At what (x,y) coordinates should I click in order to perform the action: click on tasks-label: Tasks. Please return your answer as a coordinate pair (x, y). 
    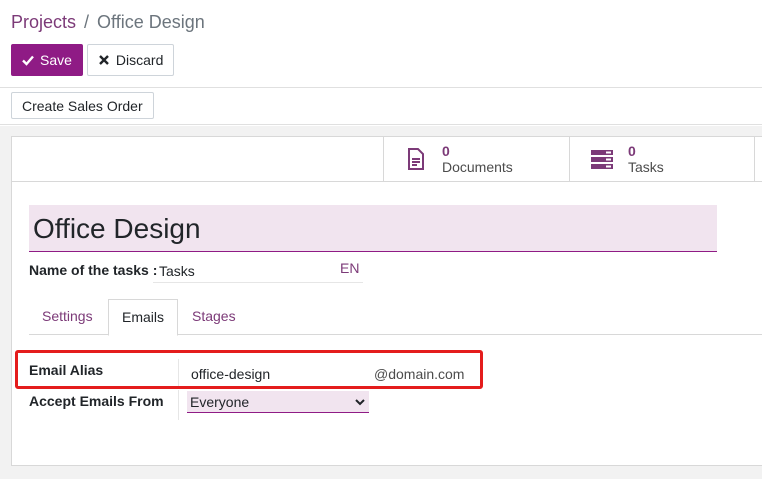
    Looking at the image, I should click on (646, 167).